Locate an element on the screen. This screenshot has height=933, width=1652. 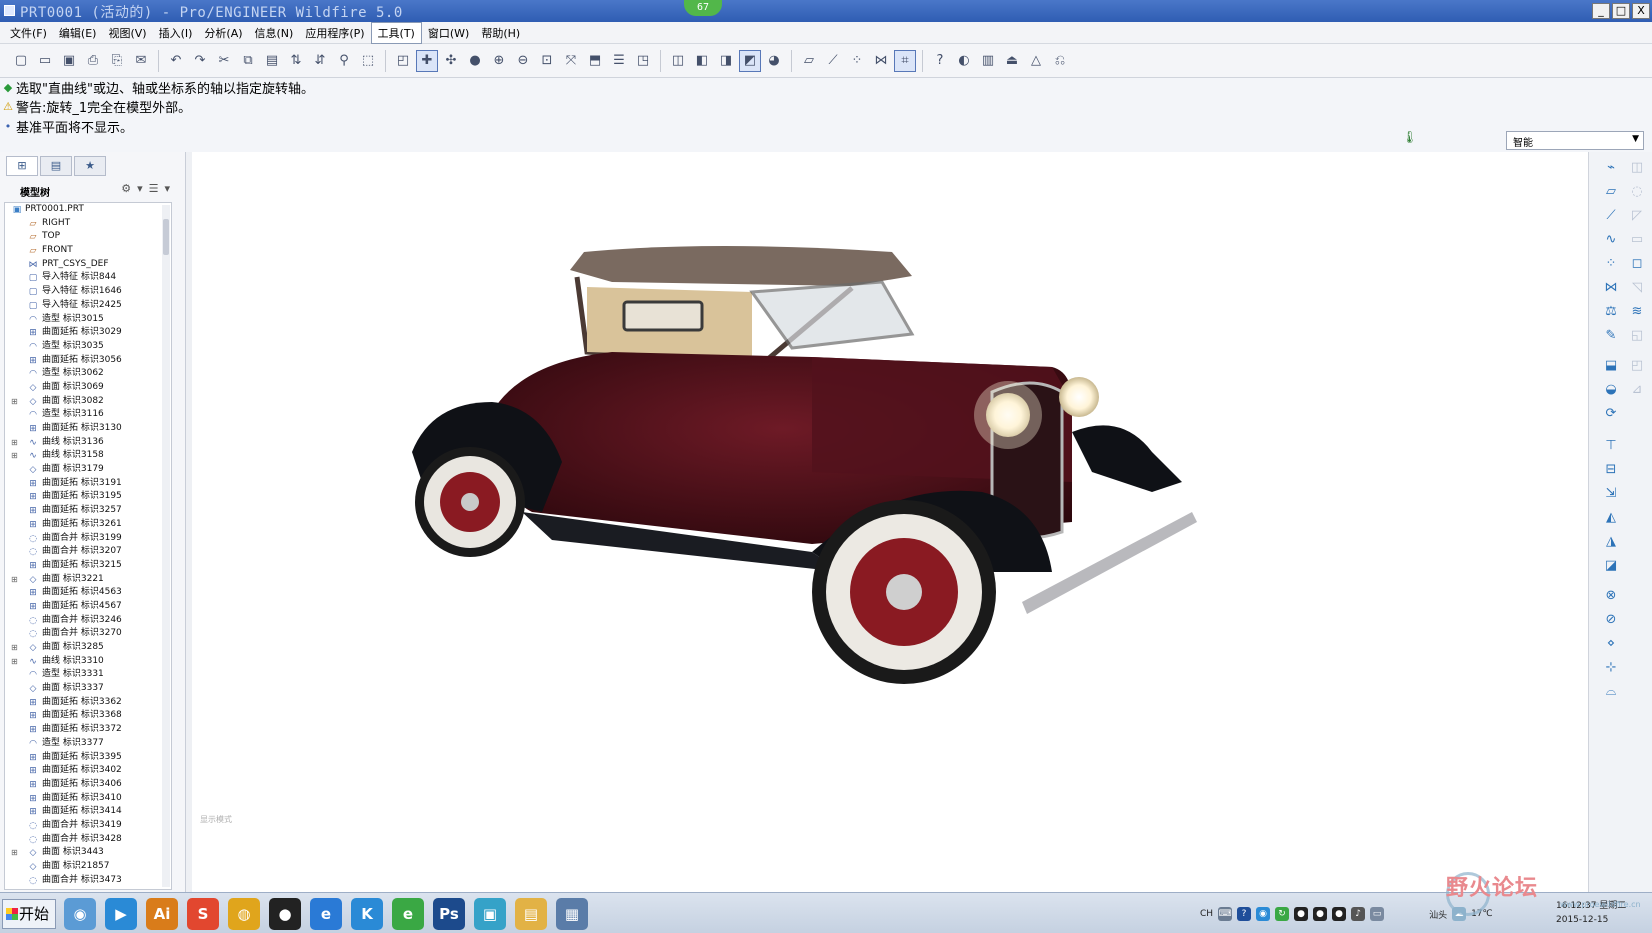
zoom-out-icon: ⊖ is located at coordinates (523, 61).